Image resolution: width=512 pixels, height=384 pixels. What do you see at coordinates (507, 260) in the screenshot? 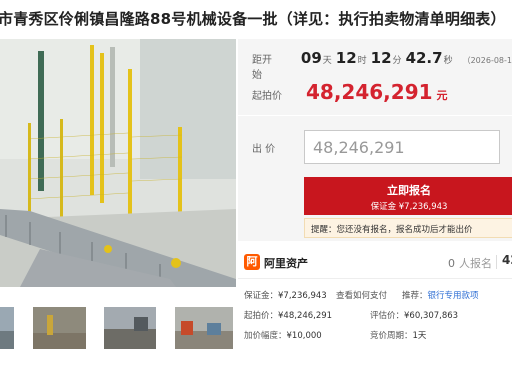
I see `side-count: 42` at bounding box center [507, 260].